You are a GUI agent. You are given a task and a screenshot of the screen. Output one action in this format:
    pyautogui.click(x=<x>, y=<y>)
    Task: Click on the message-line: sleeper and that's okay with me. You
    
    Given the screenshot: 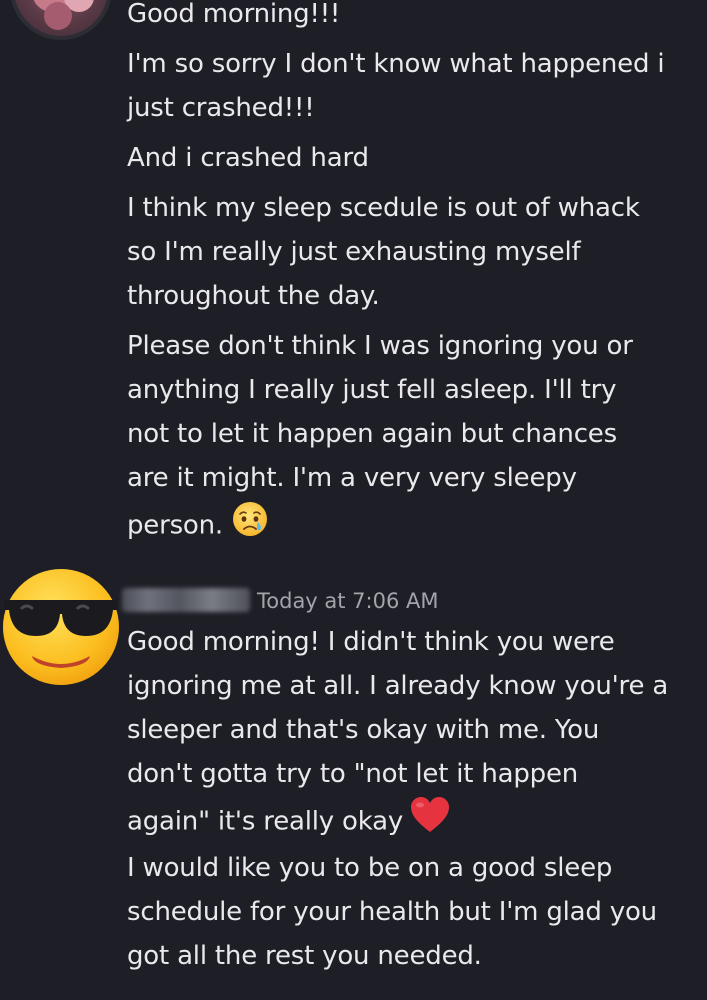 What is the action you would take?
    pyautogui.click(x=363, y=730)
    